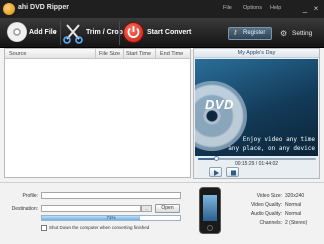  What do you see at coordinates (296, 223) in the screenshot?
I see `channels-value: 2 (Stereo)` at bounding box center [296, 223].